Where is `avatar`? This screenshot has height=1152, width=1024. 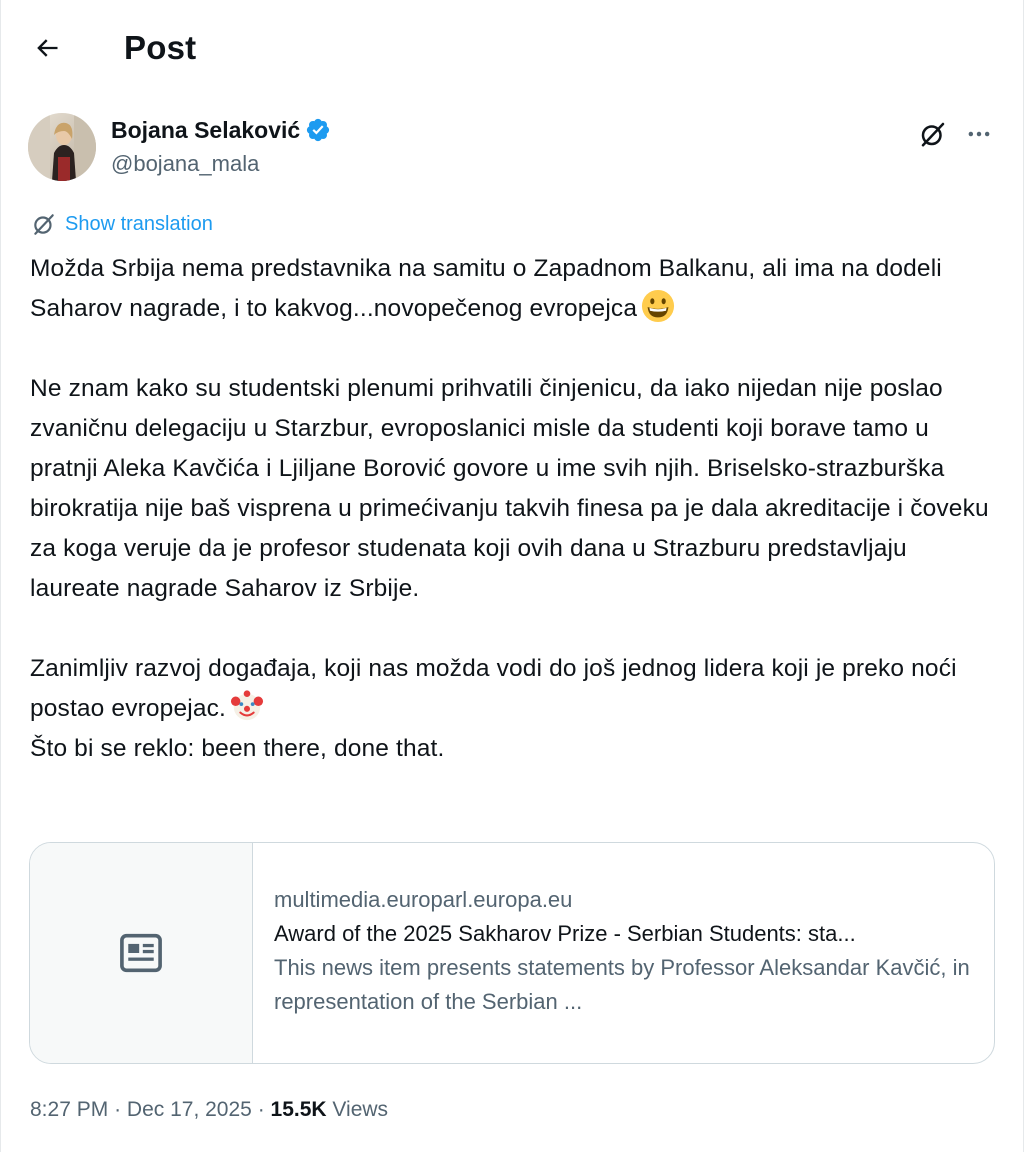 avatar is located at coordinates (62, 147).